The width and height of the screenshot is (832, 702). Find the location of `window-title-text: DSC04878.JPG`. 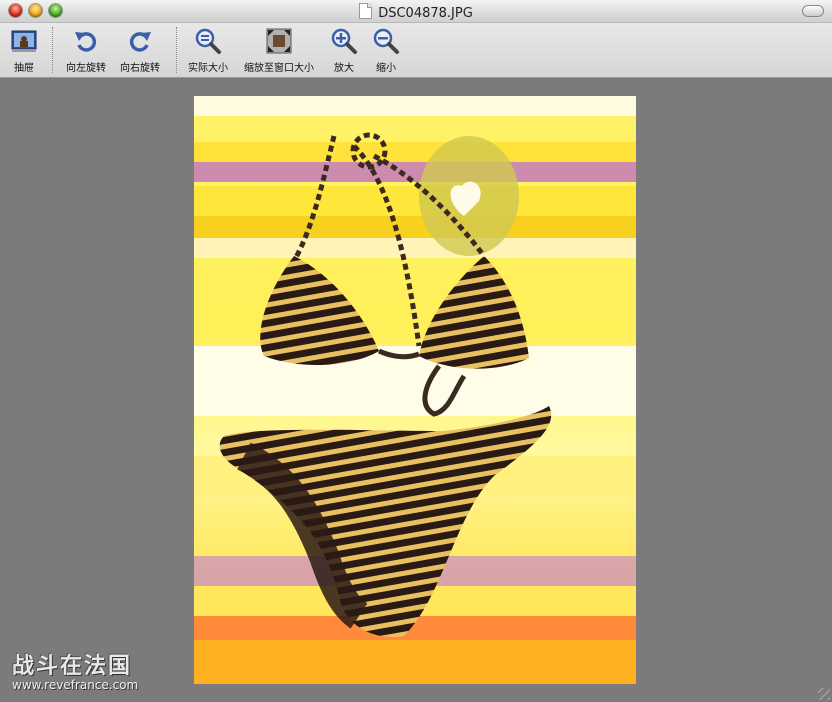

window-title-text: DSC04878.JPG is located at coordinates (425, 13).